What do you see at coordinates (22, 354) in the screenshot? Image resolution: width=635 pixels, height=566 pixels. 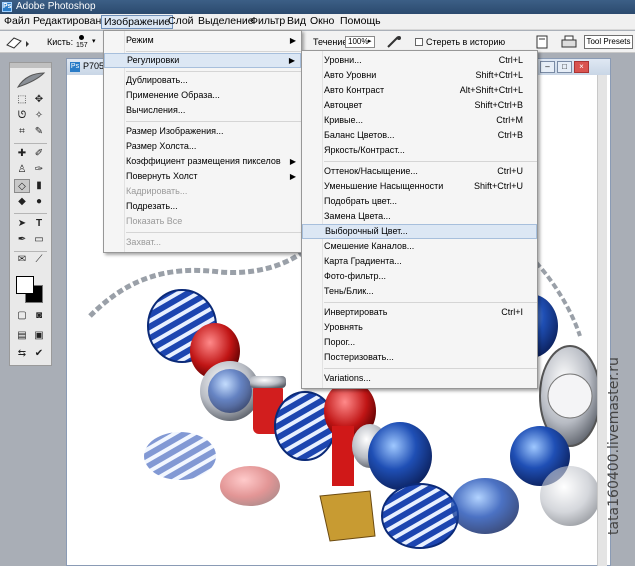 I see `jump-to-imageready-icon: ⇆` at bounding box center [22, 354].